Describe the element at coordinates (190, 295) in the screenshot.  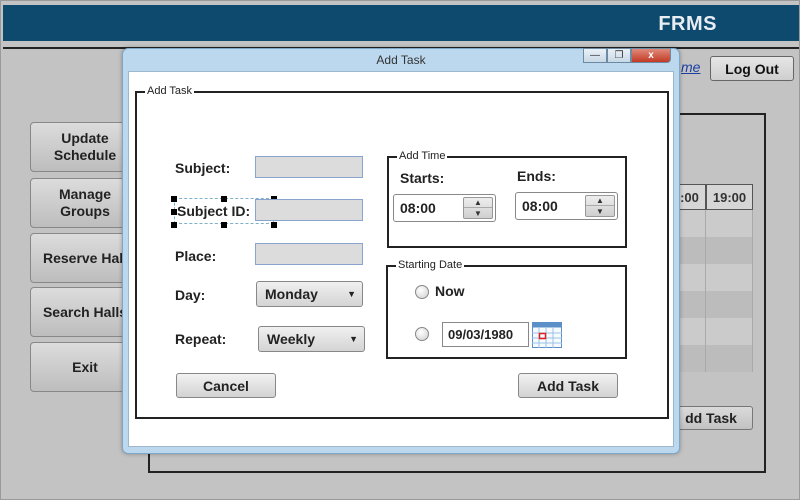
I see `day-label: Day:` at that location.